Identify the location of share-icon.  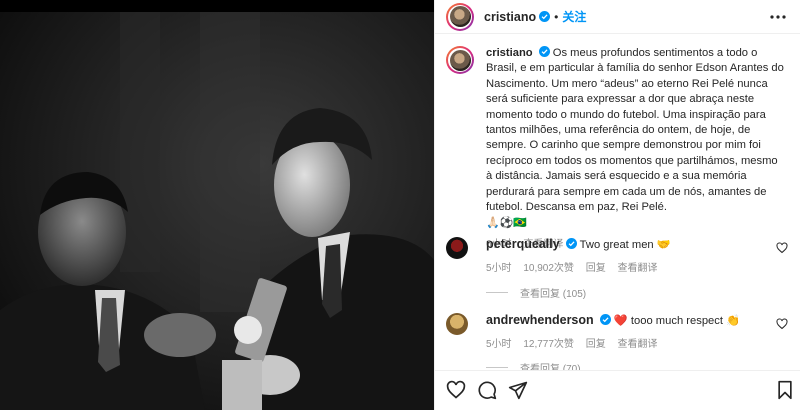
(518, 390).